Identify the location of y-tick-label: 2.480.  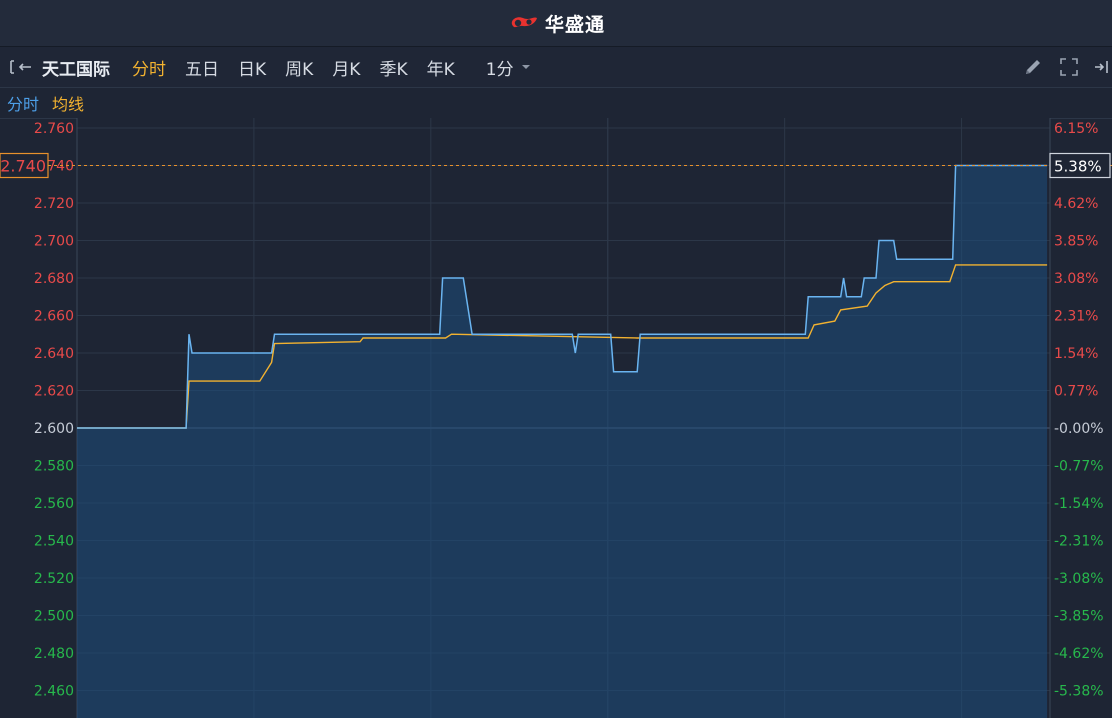
(54, 654).